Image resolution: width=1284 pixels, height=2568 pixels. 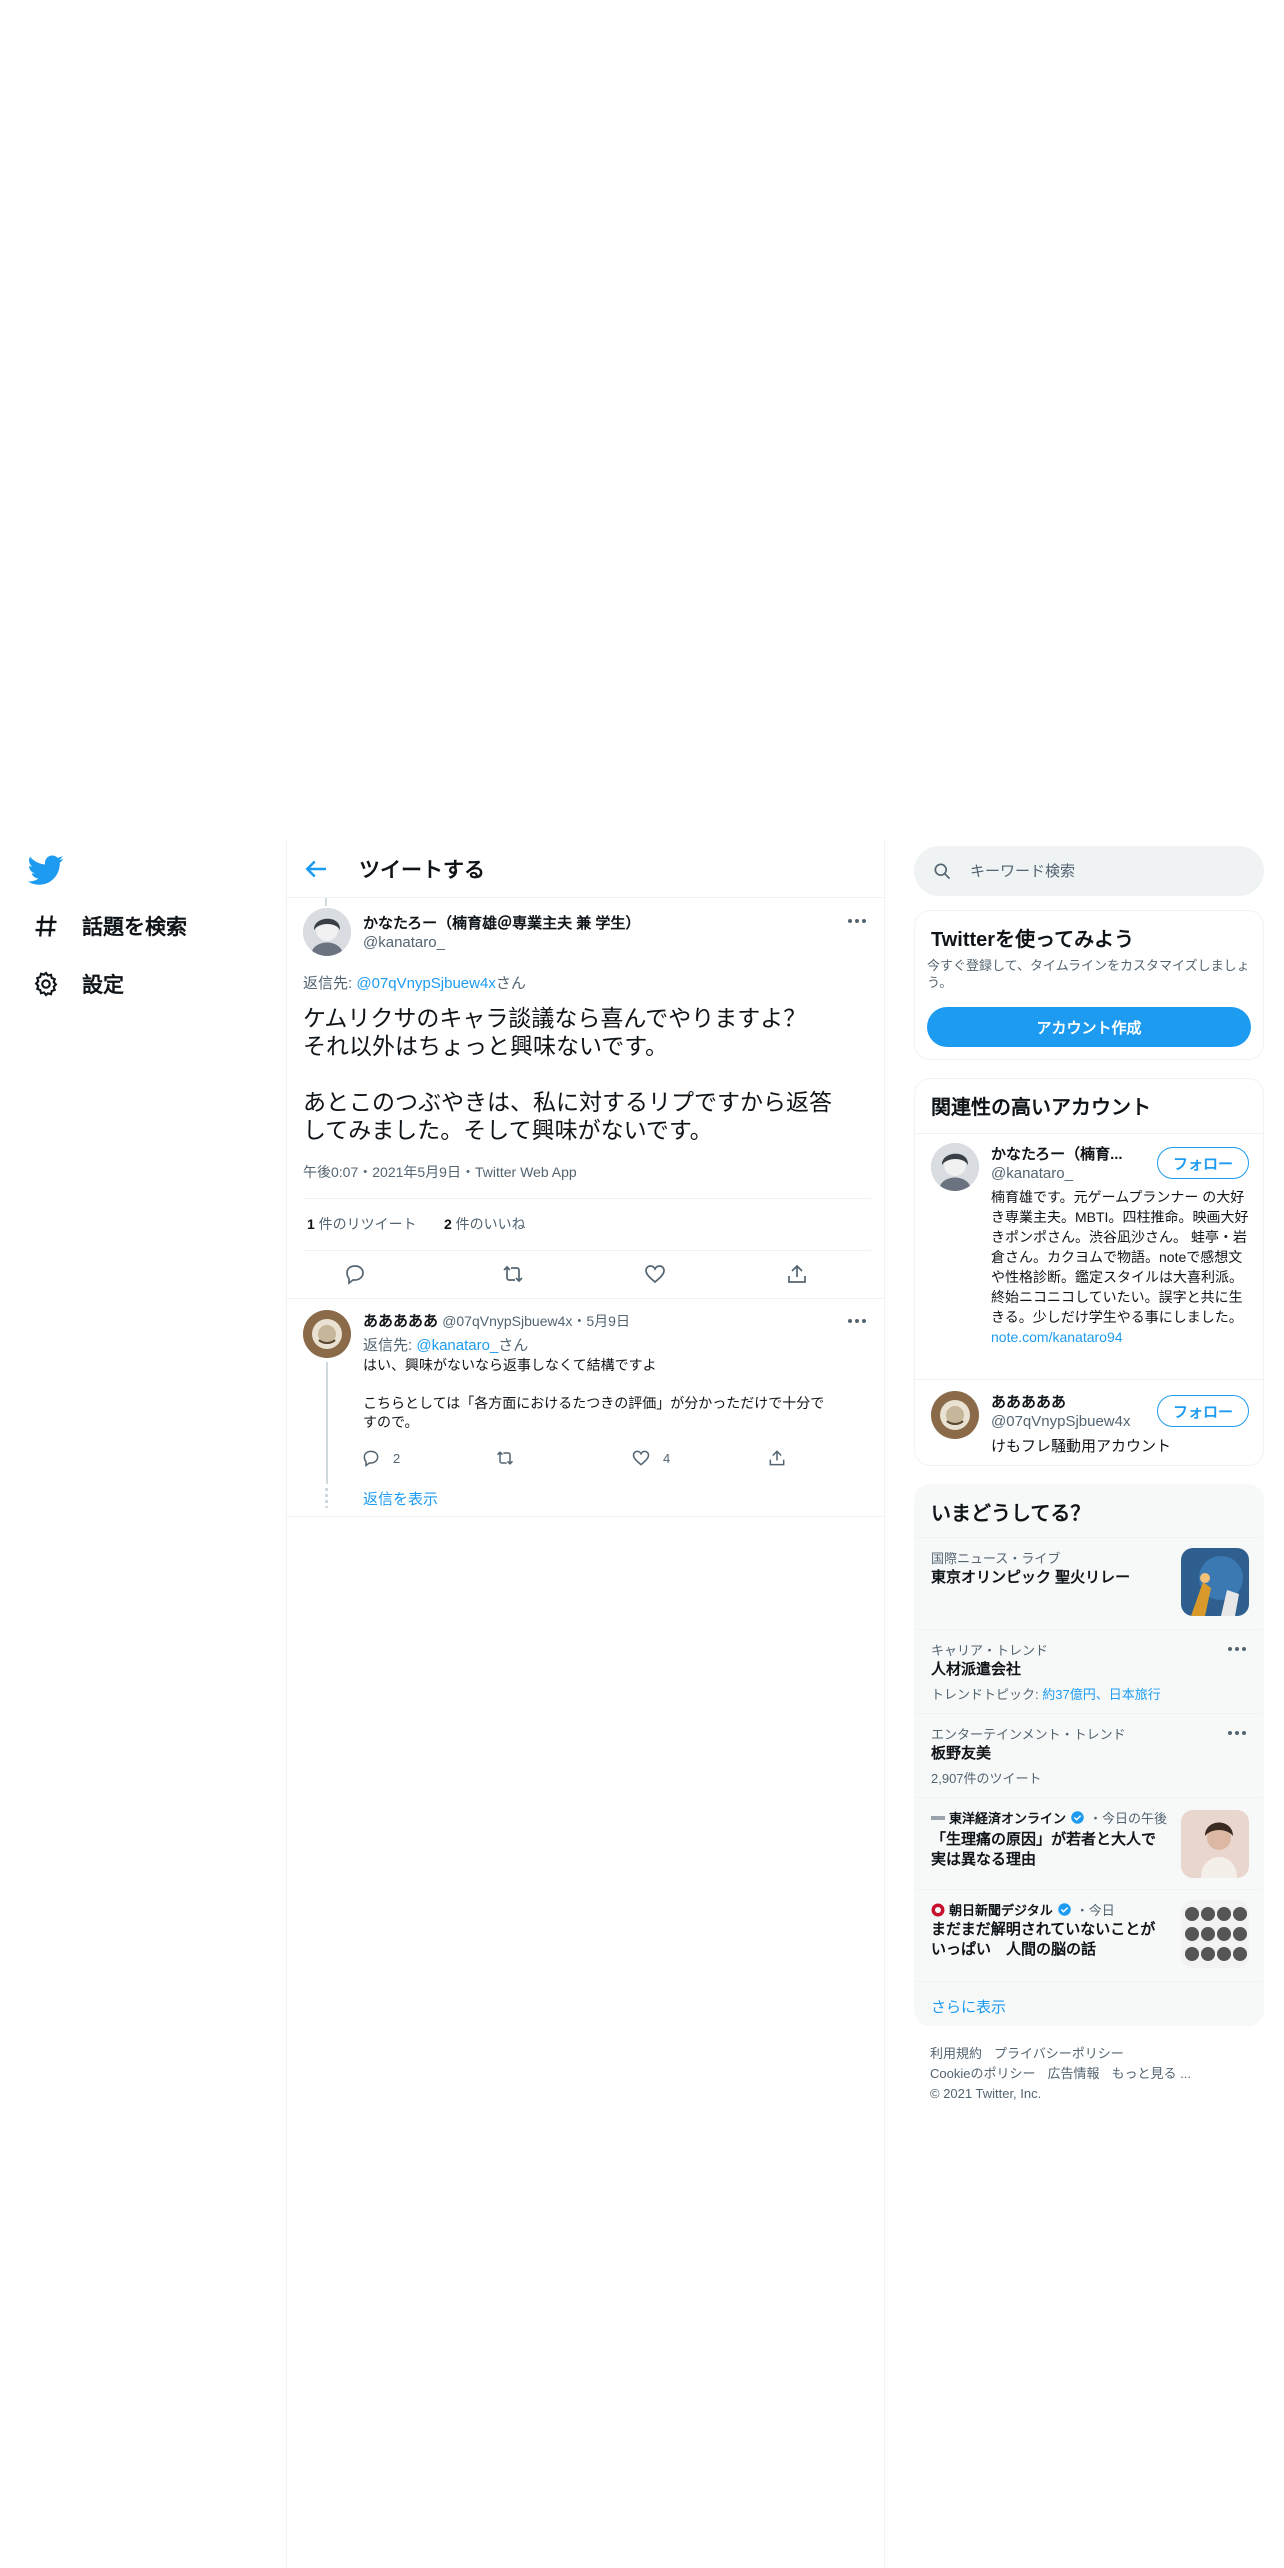 I want to click on footer-link-terms: 利用規約, so click(x=956, y=2053).